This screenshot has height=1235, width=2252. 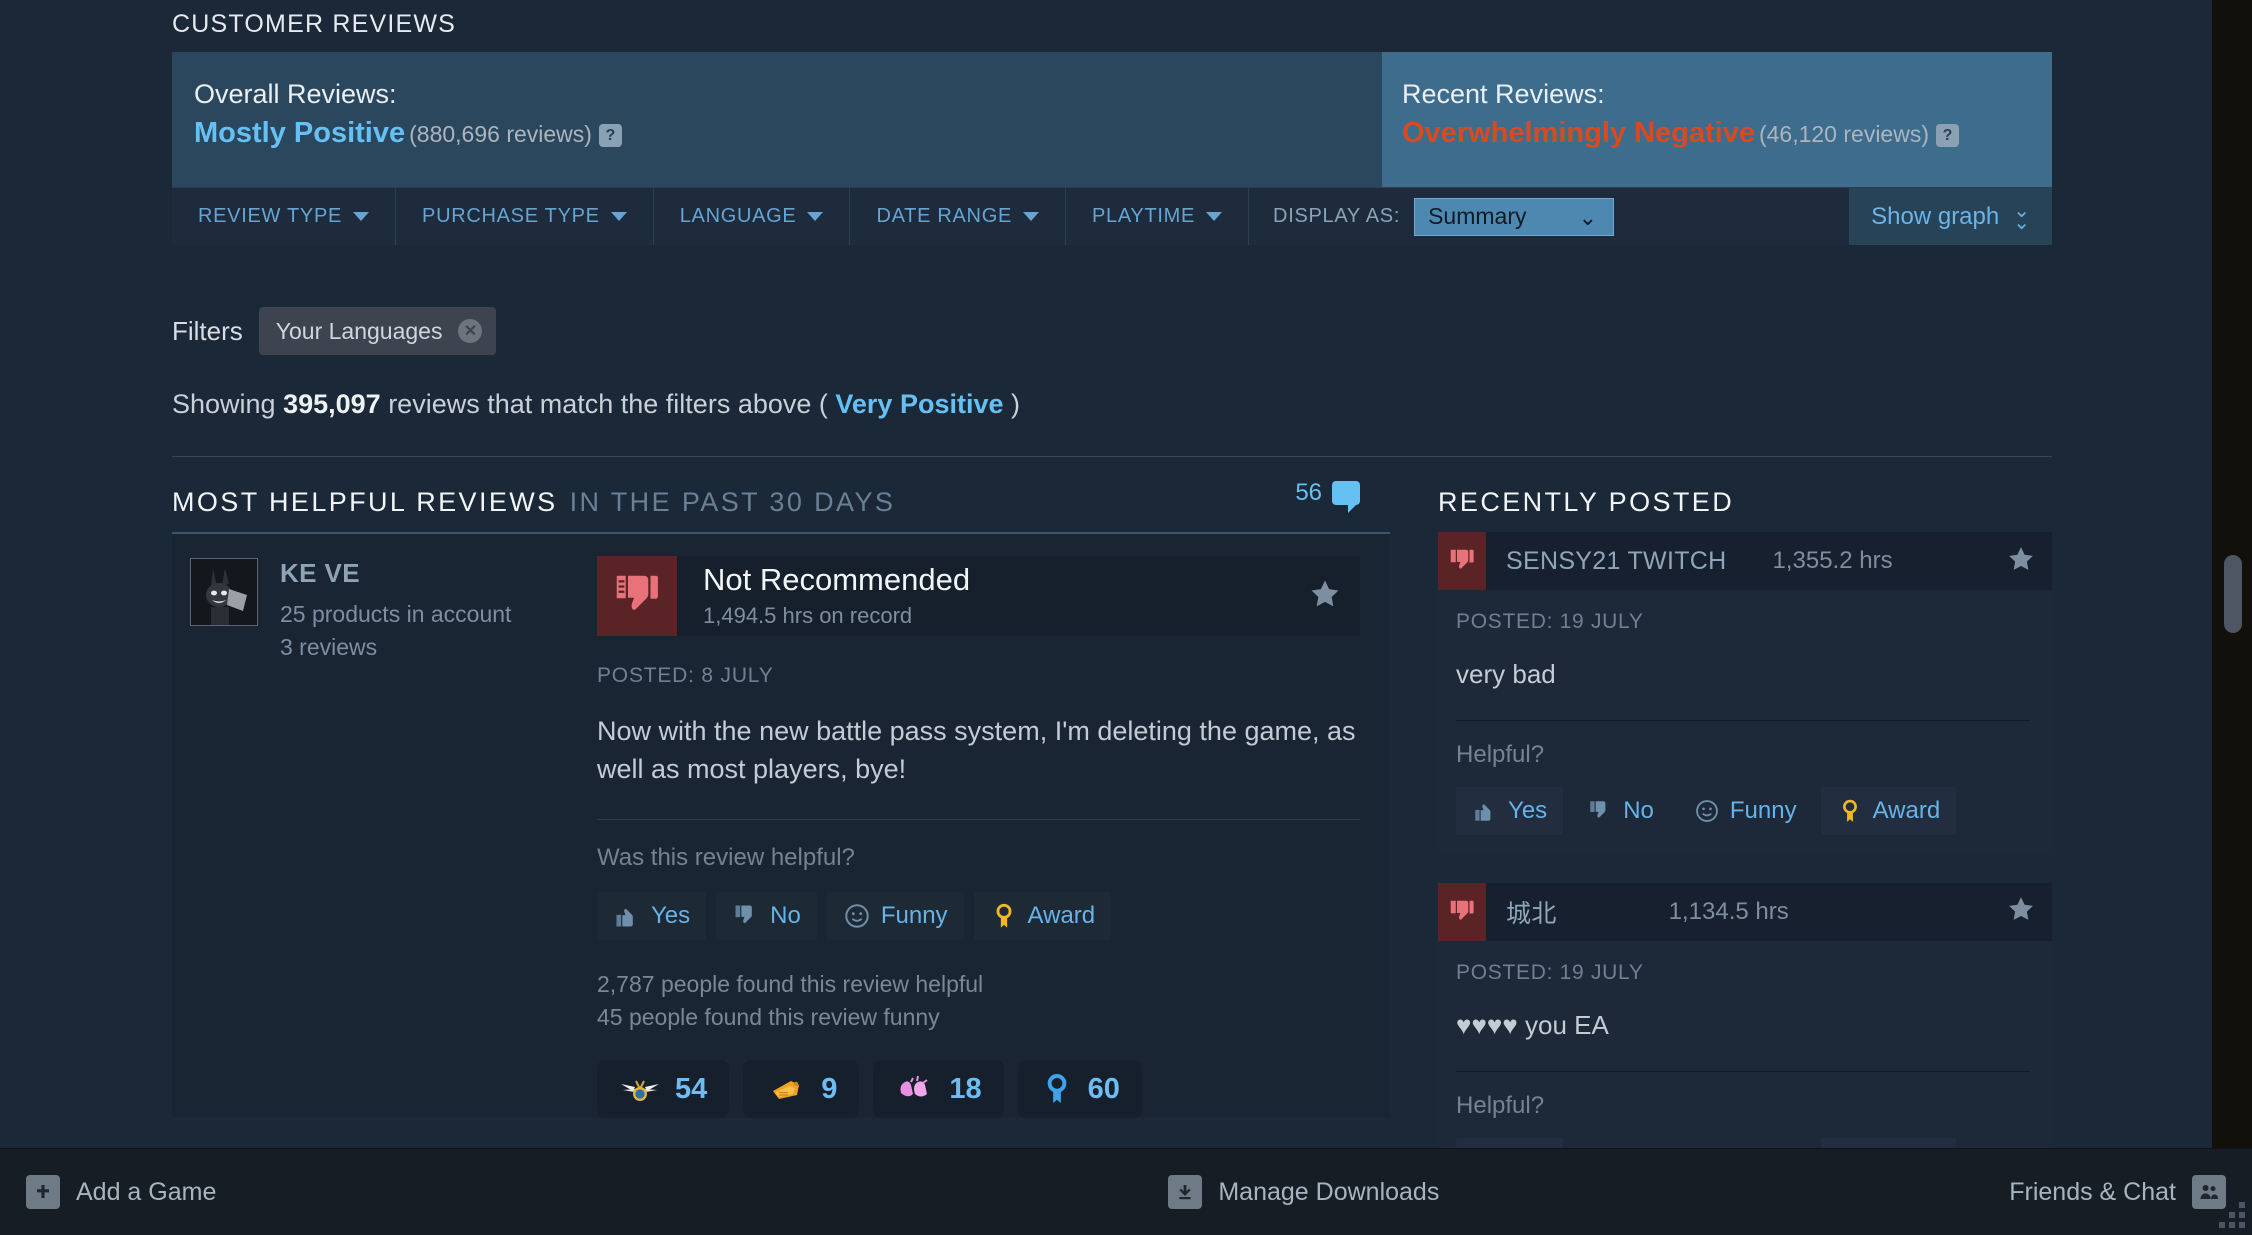 What do you see at coordinates (958, 216) in the screenshot?
I see `filter-date-range: DATE RANGE` at bounding box center [958, 216].